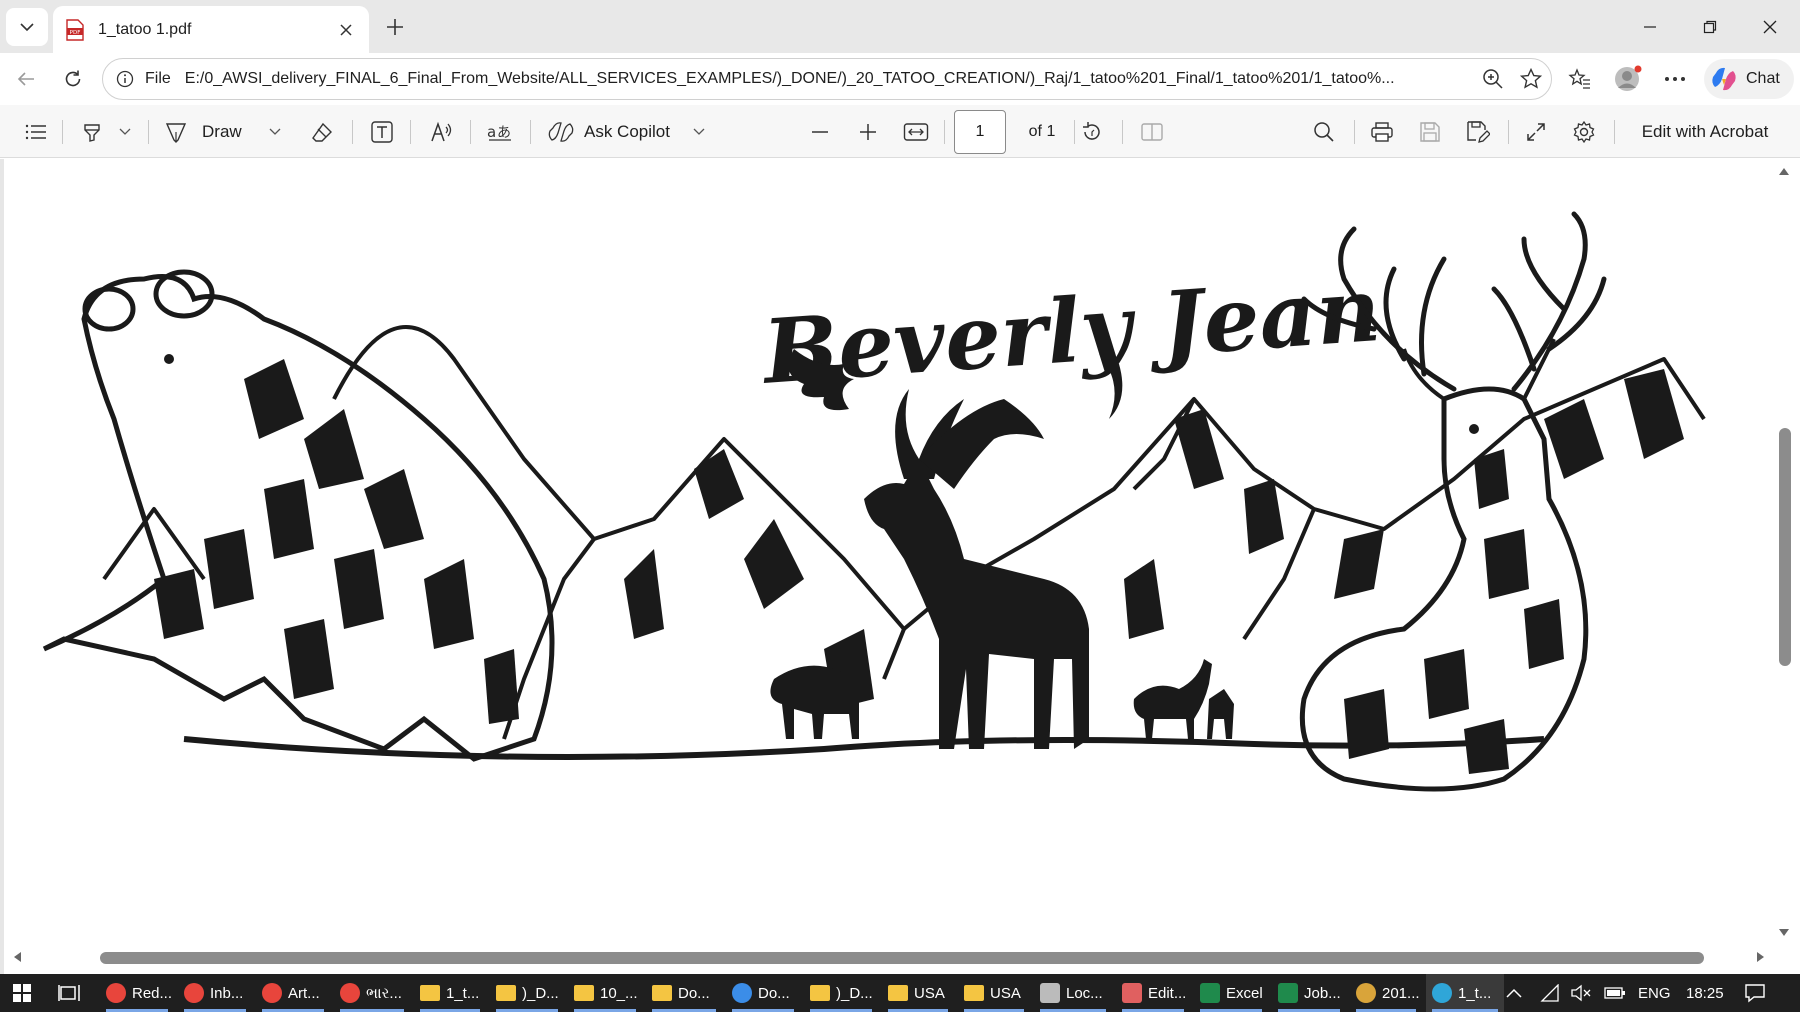  Describe the element at coordinates (1244, 993) in the screenshot. I see `taskbar-app-label: Excel` at that location.